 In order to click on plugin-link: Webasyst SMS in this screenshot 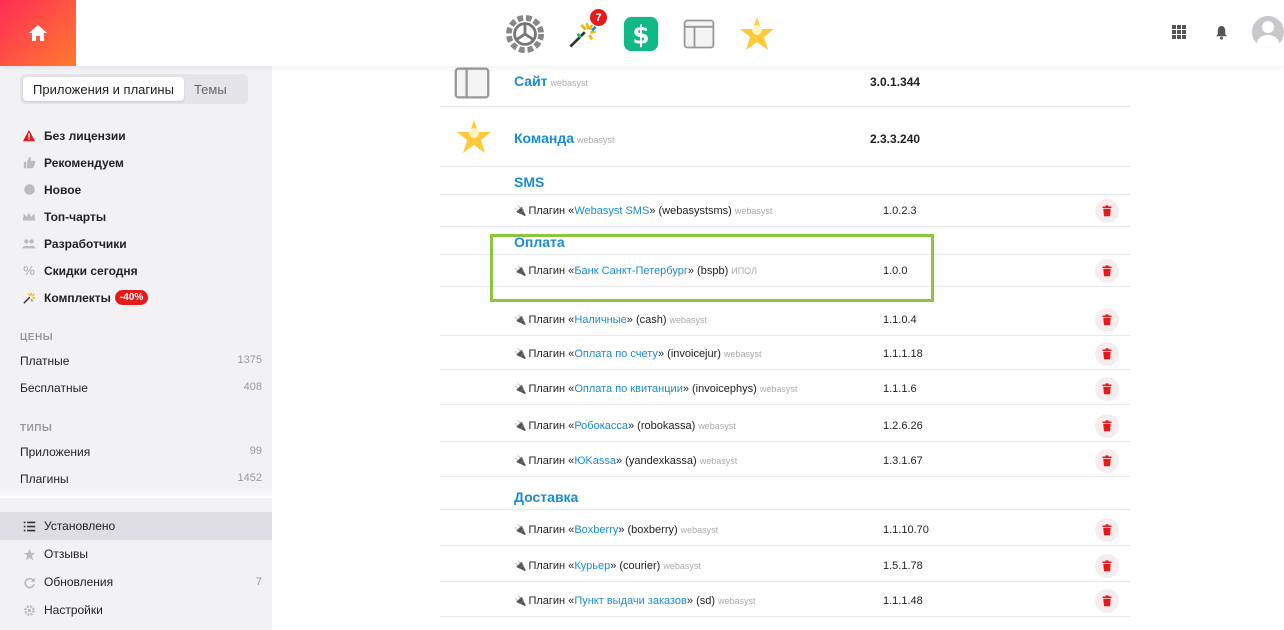, I will do `click(611, 211)`.